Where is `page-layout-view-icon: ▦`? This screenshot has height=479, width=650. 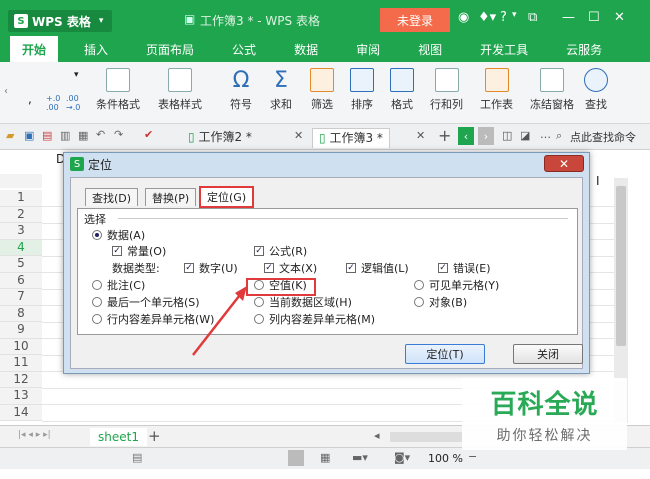 page-layout-view-icon: ▦ is located at coordinates (325, 457).